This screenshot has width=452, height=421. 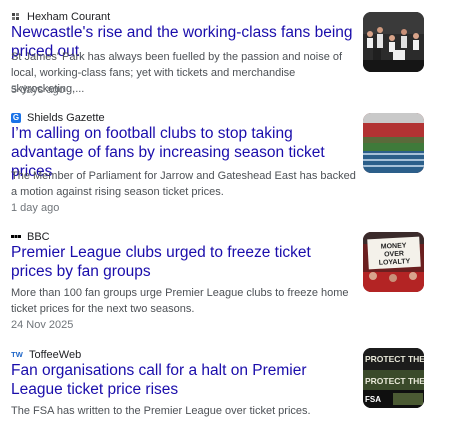 I want to click on source-row: BBC, so click(x=30, y=237).